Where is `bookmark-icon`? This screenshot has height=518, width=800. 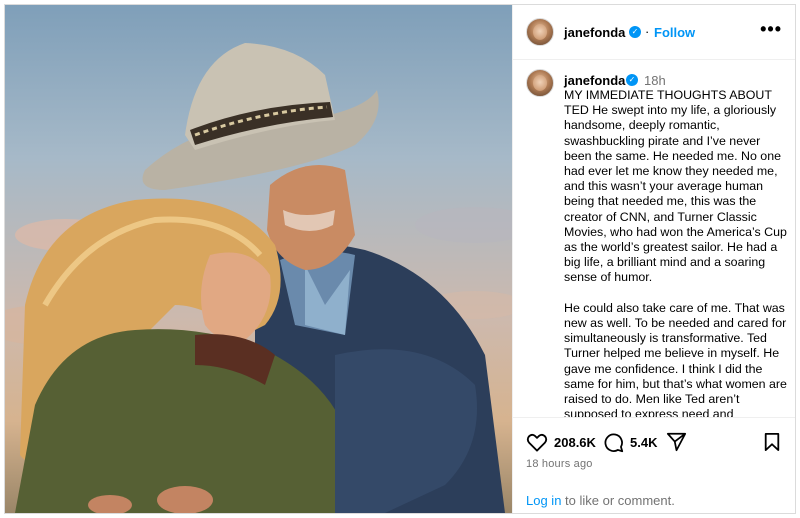 bookmark-icon is located at coordinates (772, 442).